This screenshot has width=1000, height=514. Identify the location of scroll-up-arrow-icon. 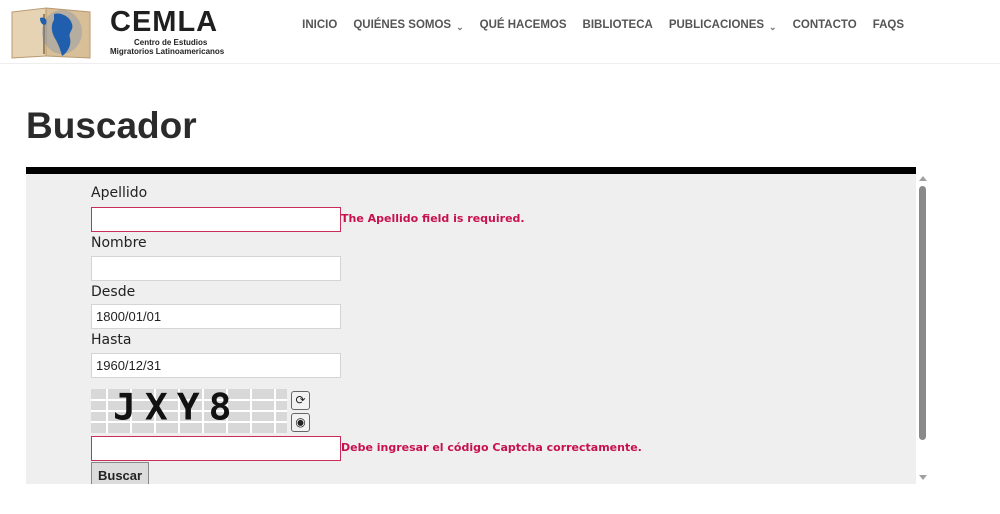
(923, 178).